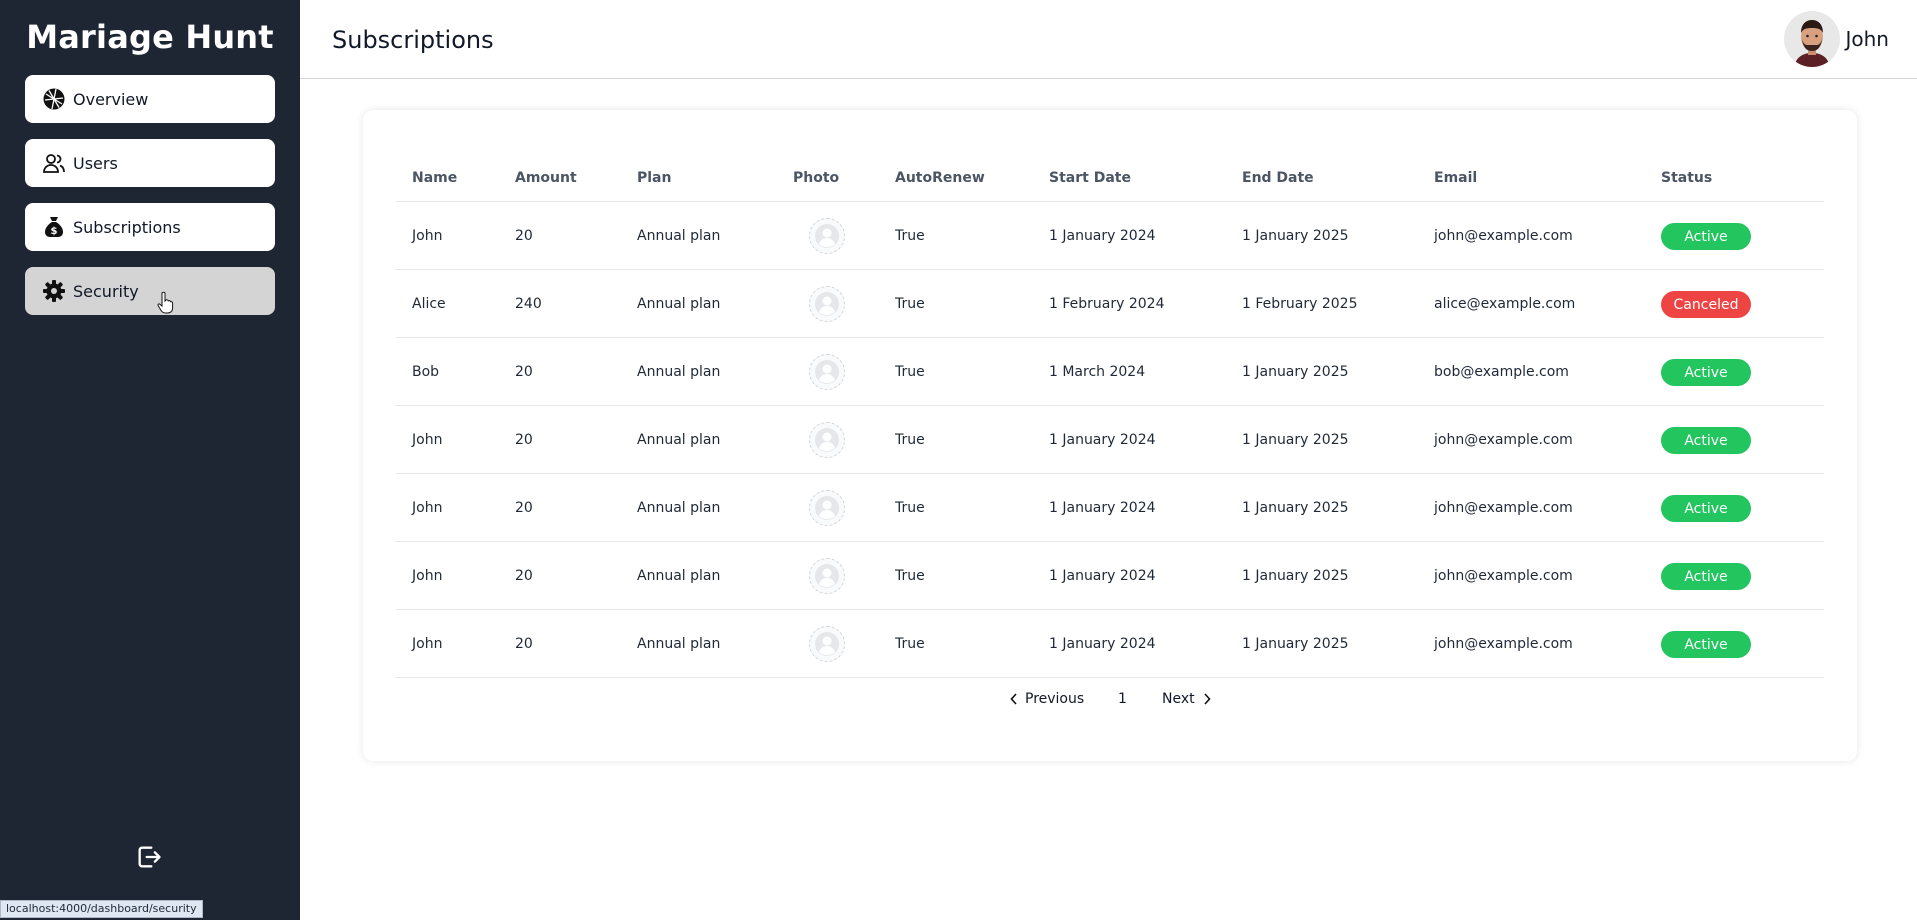 This screenshot has height=920, width=1917. Describe the element at coordinates (150, 163) in the screenshot. I see `sidebar-item-users: Users` at that location.